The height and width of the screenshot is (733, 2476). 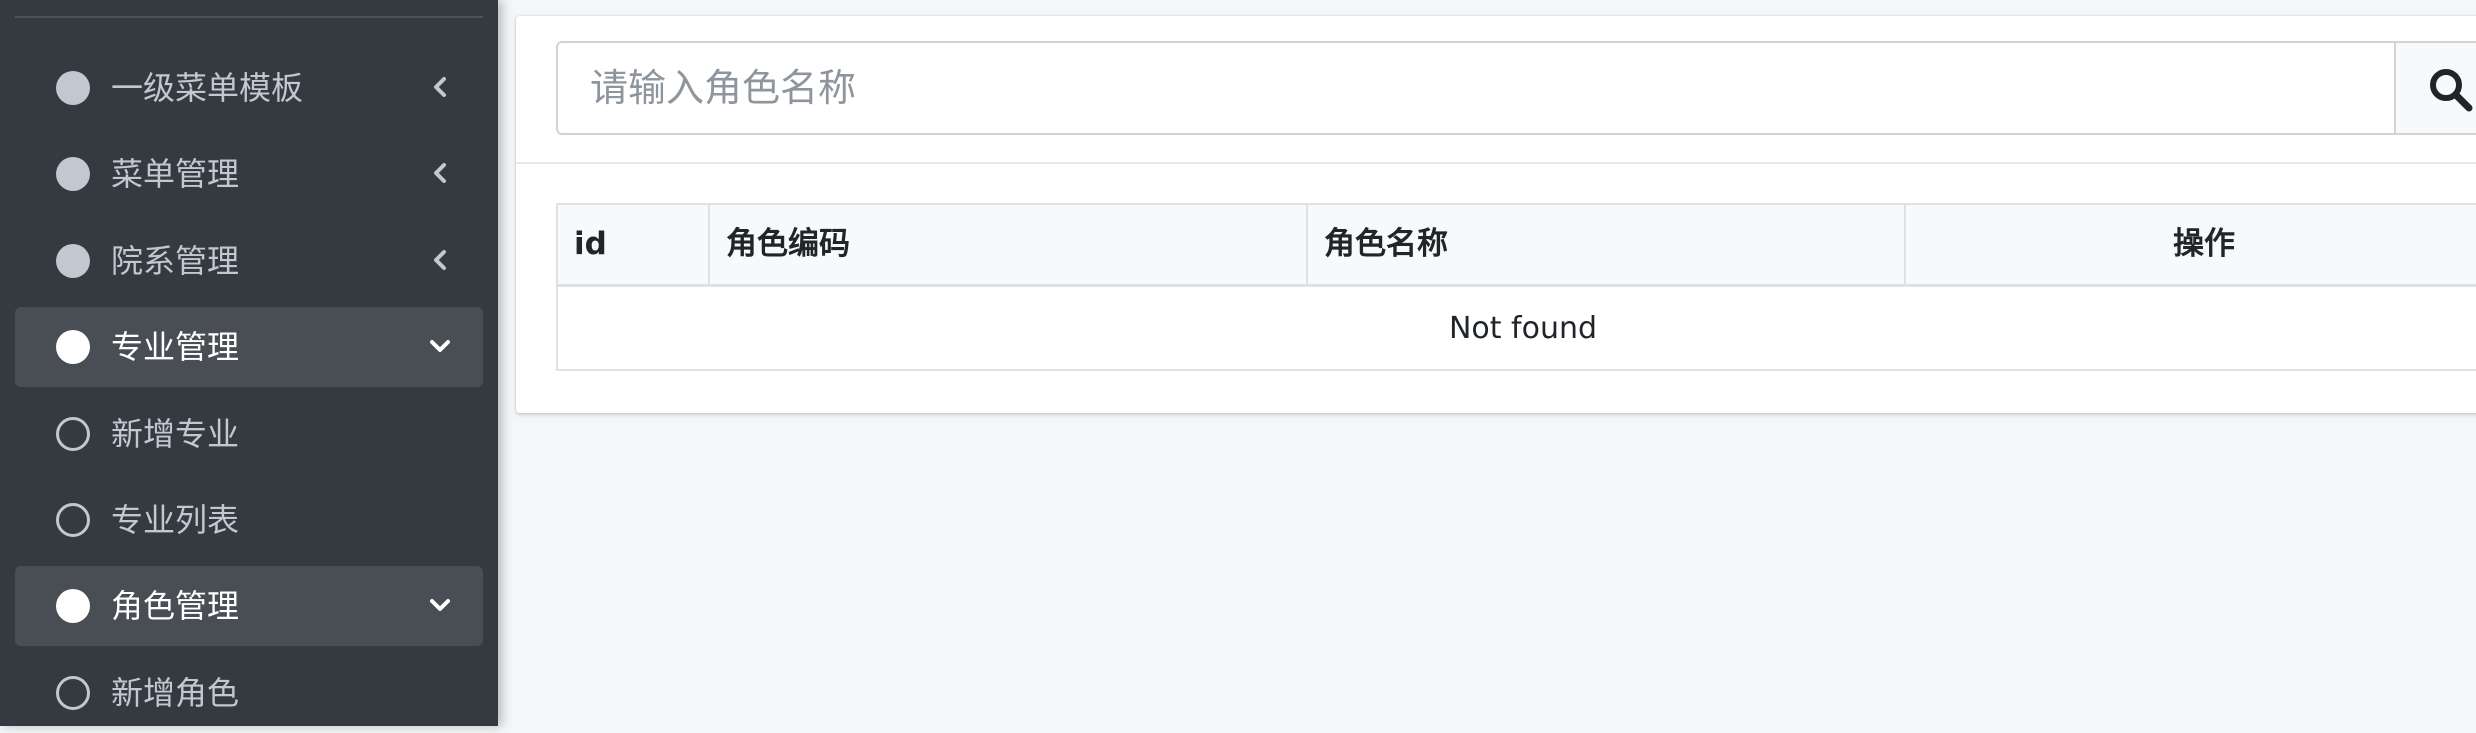 What do you see at coordinates (2190, 244) in the screenshot?
I see `column-header-actions: 操作` at bounding box center [2190, 244].